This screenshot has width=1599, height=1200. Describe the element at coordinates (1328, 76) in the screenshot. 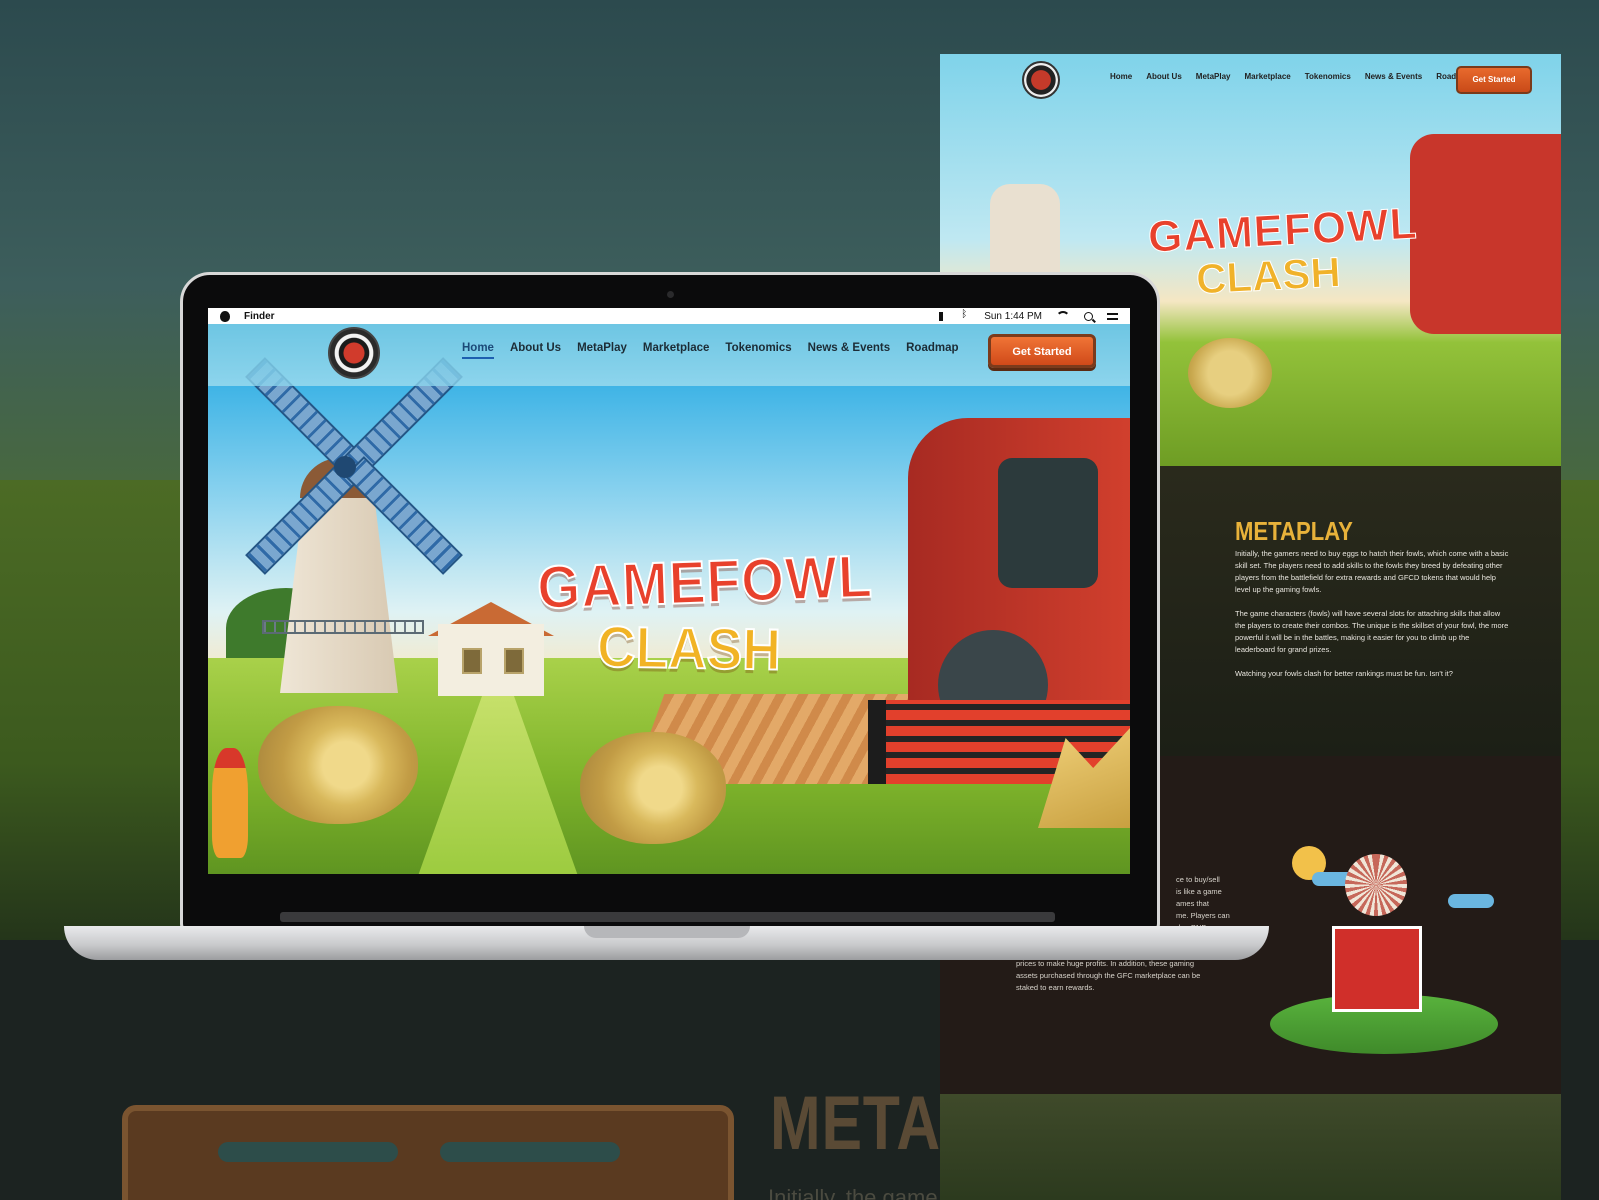

I see `preview-nav-tokenomics: Tokenomics` at that location.